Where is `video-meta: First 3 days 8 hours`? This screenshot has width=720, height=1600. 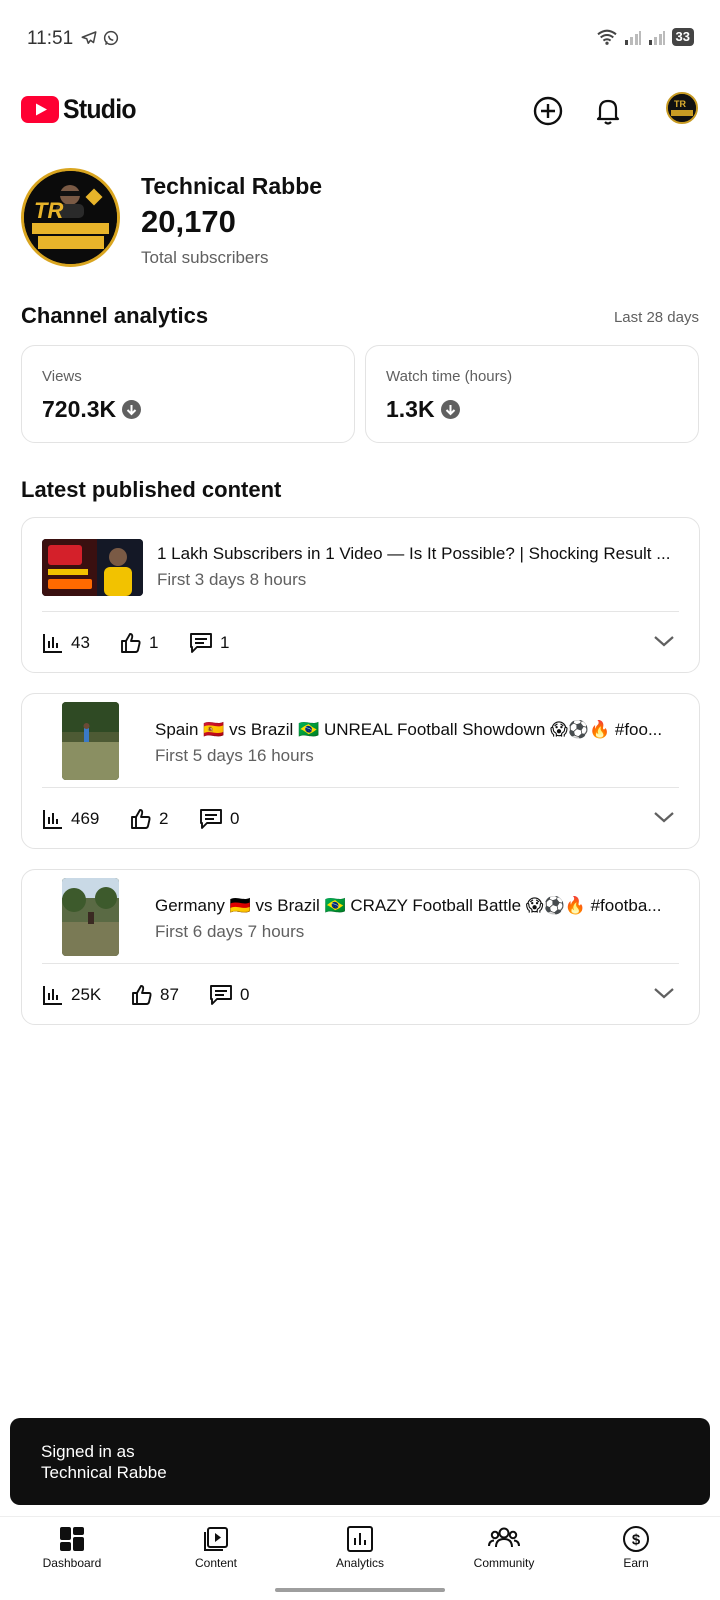 video-meta: First 3 days 8 hours is located at coordinates (232, 579).